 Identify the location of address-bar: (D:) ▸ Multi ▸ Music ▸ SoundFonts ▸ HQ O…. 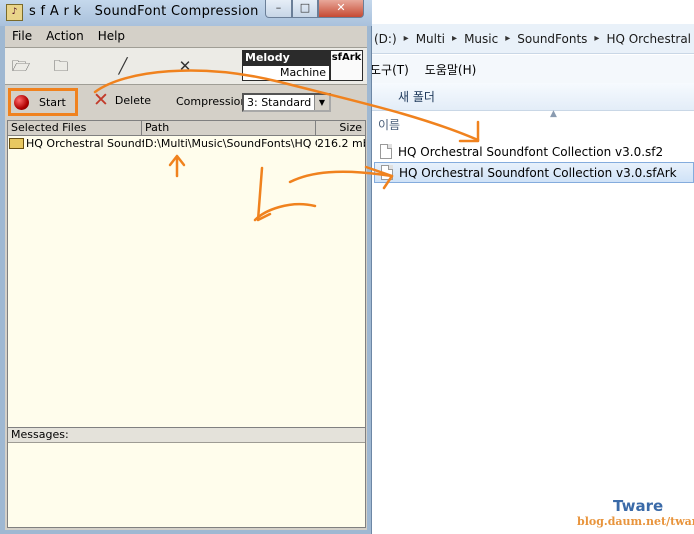
(527, 39).